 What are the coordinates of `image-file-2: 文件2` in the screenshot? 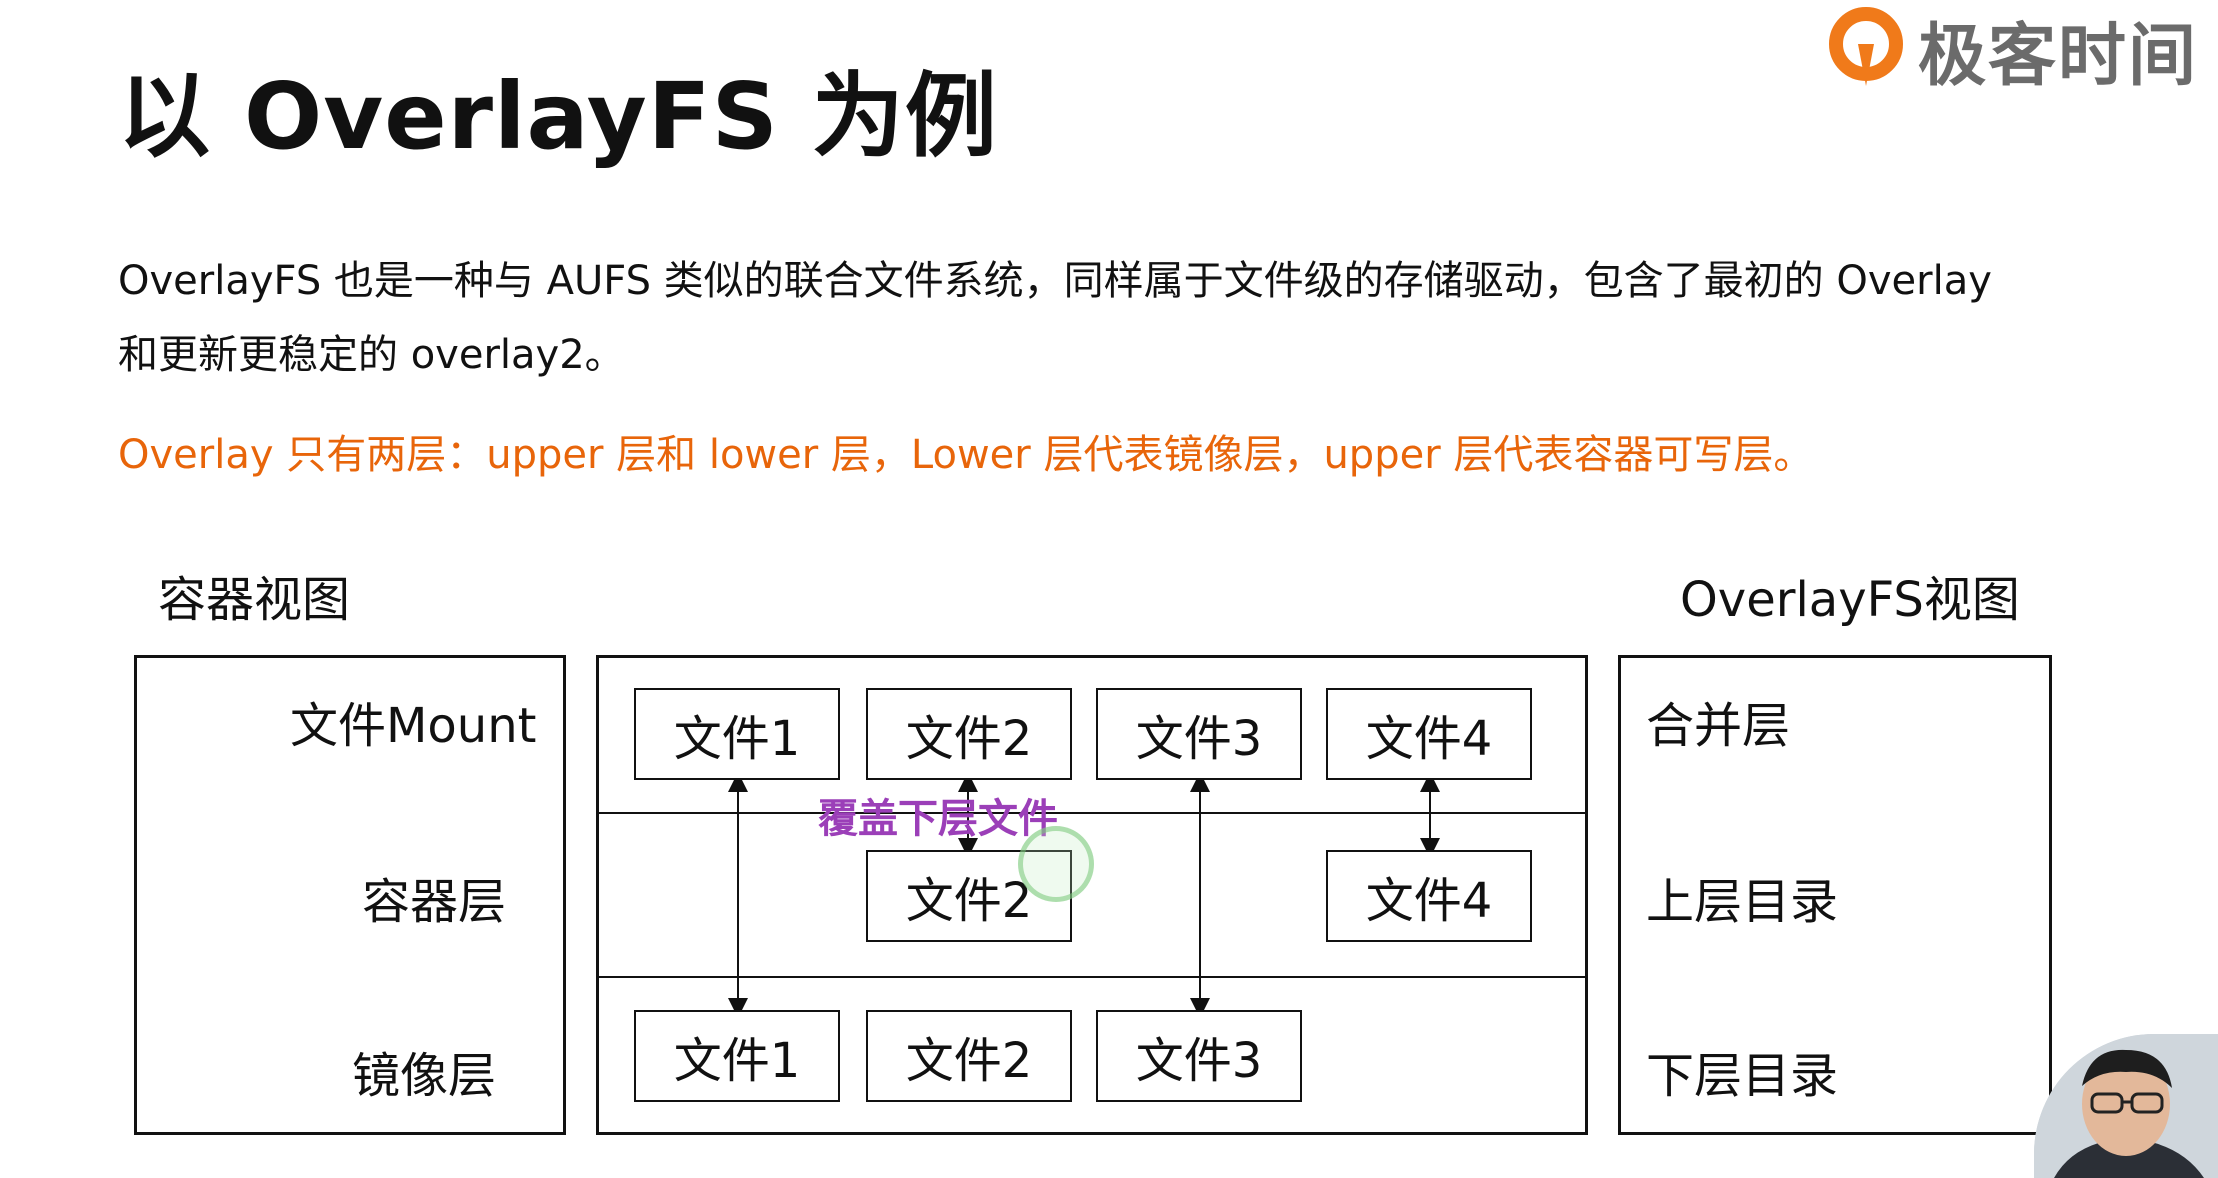 It's located at (969, 1056).